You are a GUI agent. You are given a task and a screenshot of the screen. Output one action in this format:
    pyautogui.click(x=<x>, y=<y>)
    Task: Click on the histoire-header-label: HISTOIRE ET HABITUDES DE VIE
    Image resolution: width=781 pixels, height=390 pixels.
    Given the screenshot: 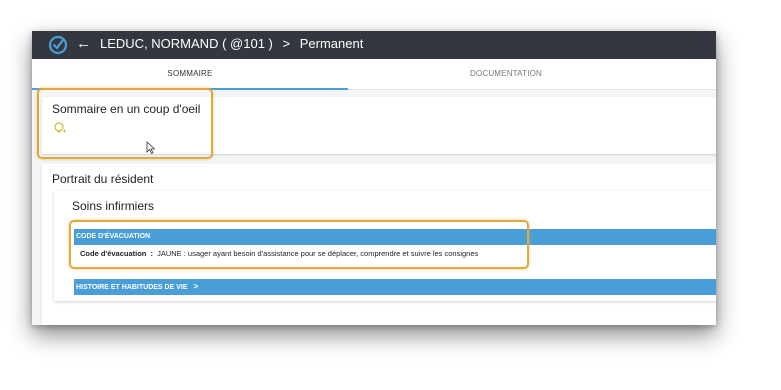 What is the action you would take?
    pyautogui.click(x=132, y=287)
    